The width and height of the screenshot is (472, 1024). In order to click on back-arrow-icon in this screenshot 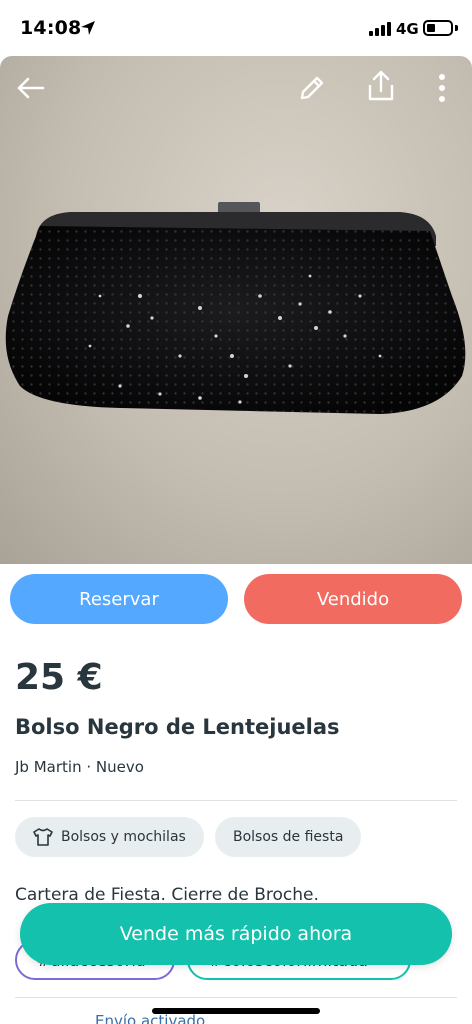, I will do `click(31, 88)`.